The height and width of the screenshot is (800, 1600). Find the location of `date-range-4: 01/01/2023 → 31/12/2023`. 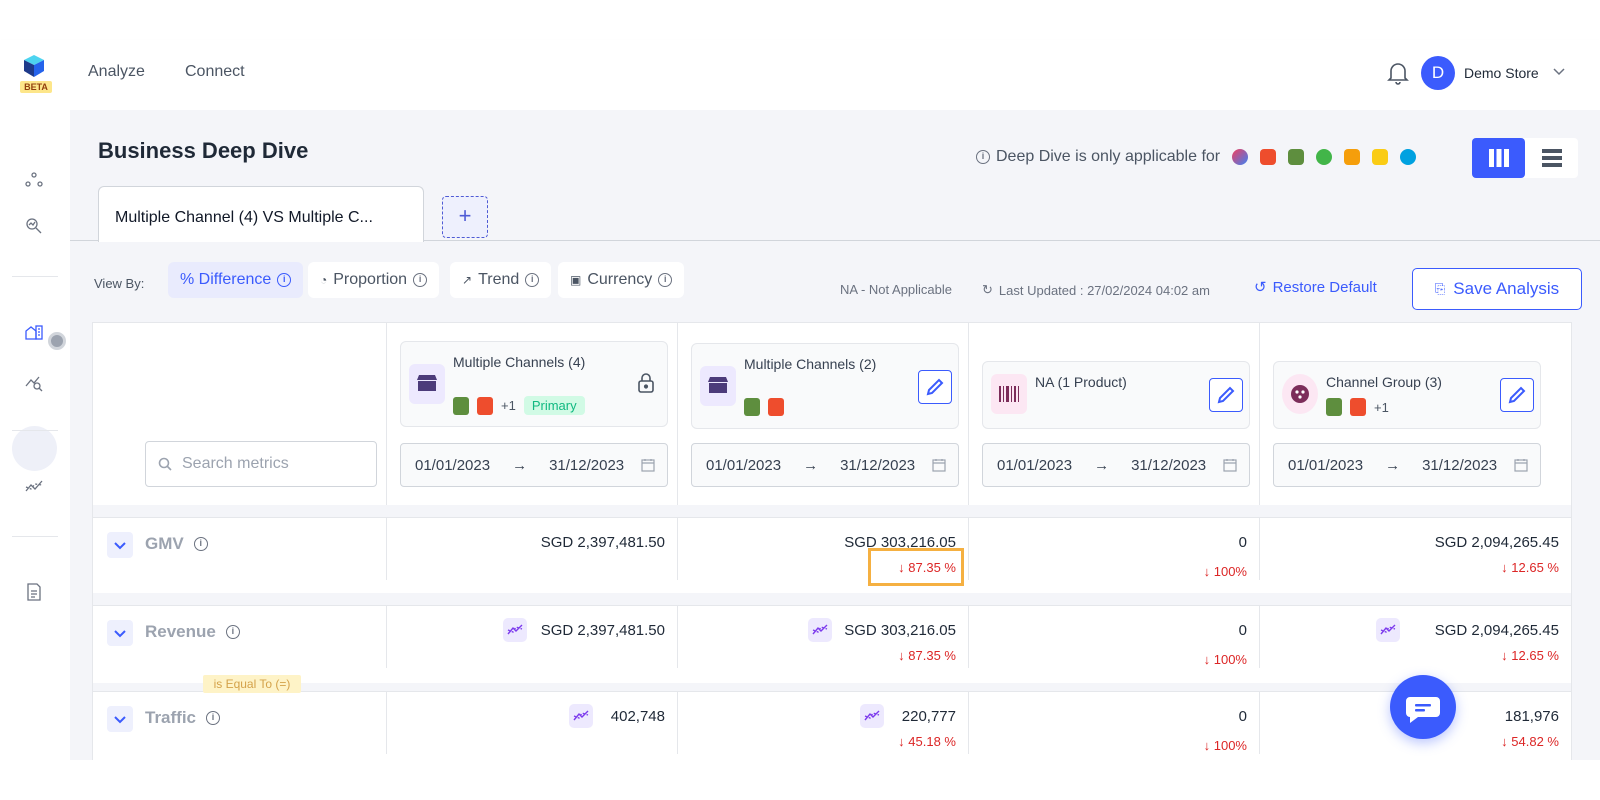

date-range-4: 01/01/2023 → 31/12/2023 is located at coordinates (1407, 465).